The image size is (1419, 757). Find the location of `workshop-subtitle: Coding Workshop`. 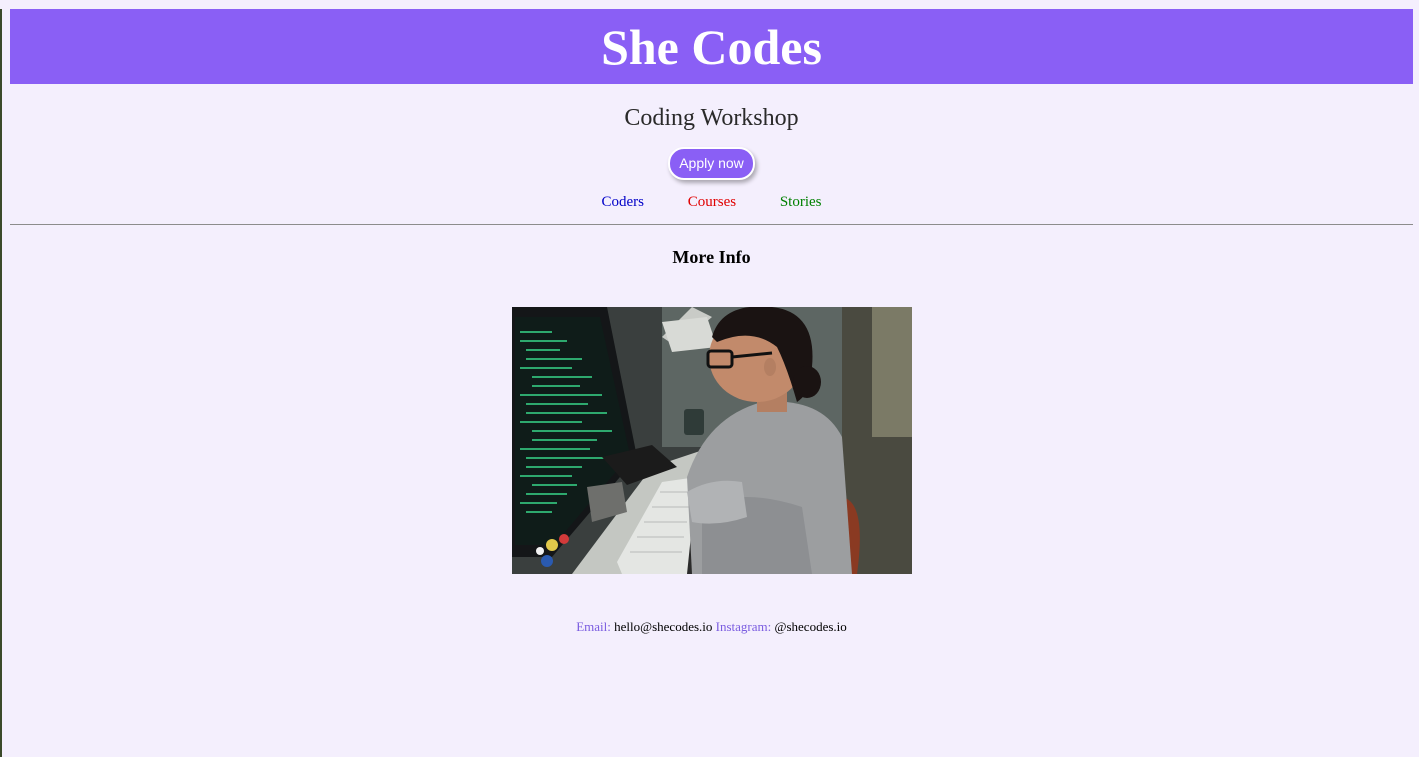

workshop-subtitle: Coding Workshop is located at coordinates (711, 118).